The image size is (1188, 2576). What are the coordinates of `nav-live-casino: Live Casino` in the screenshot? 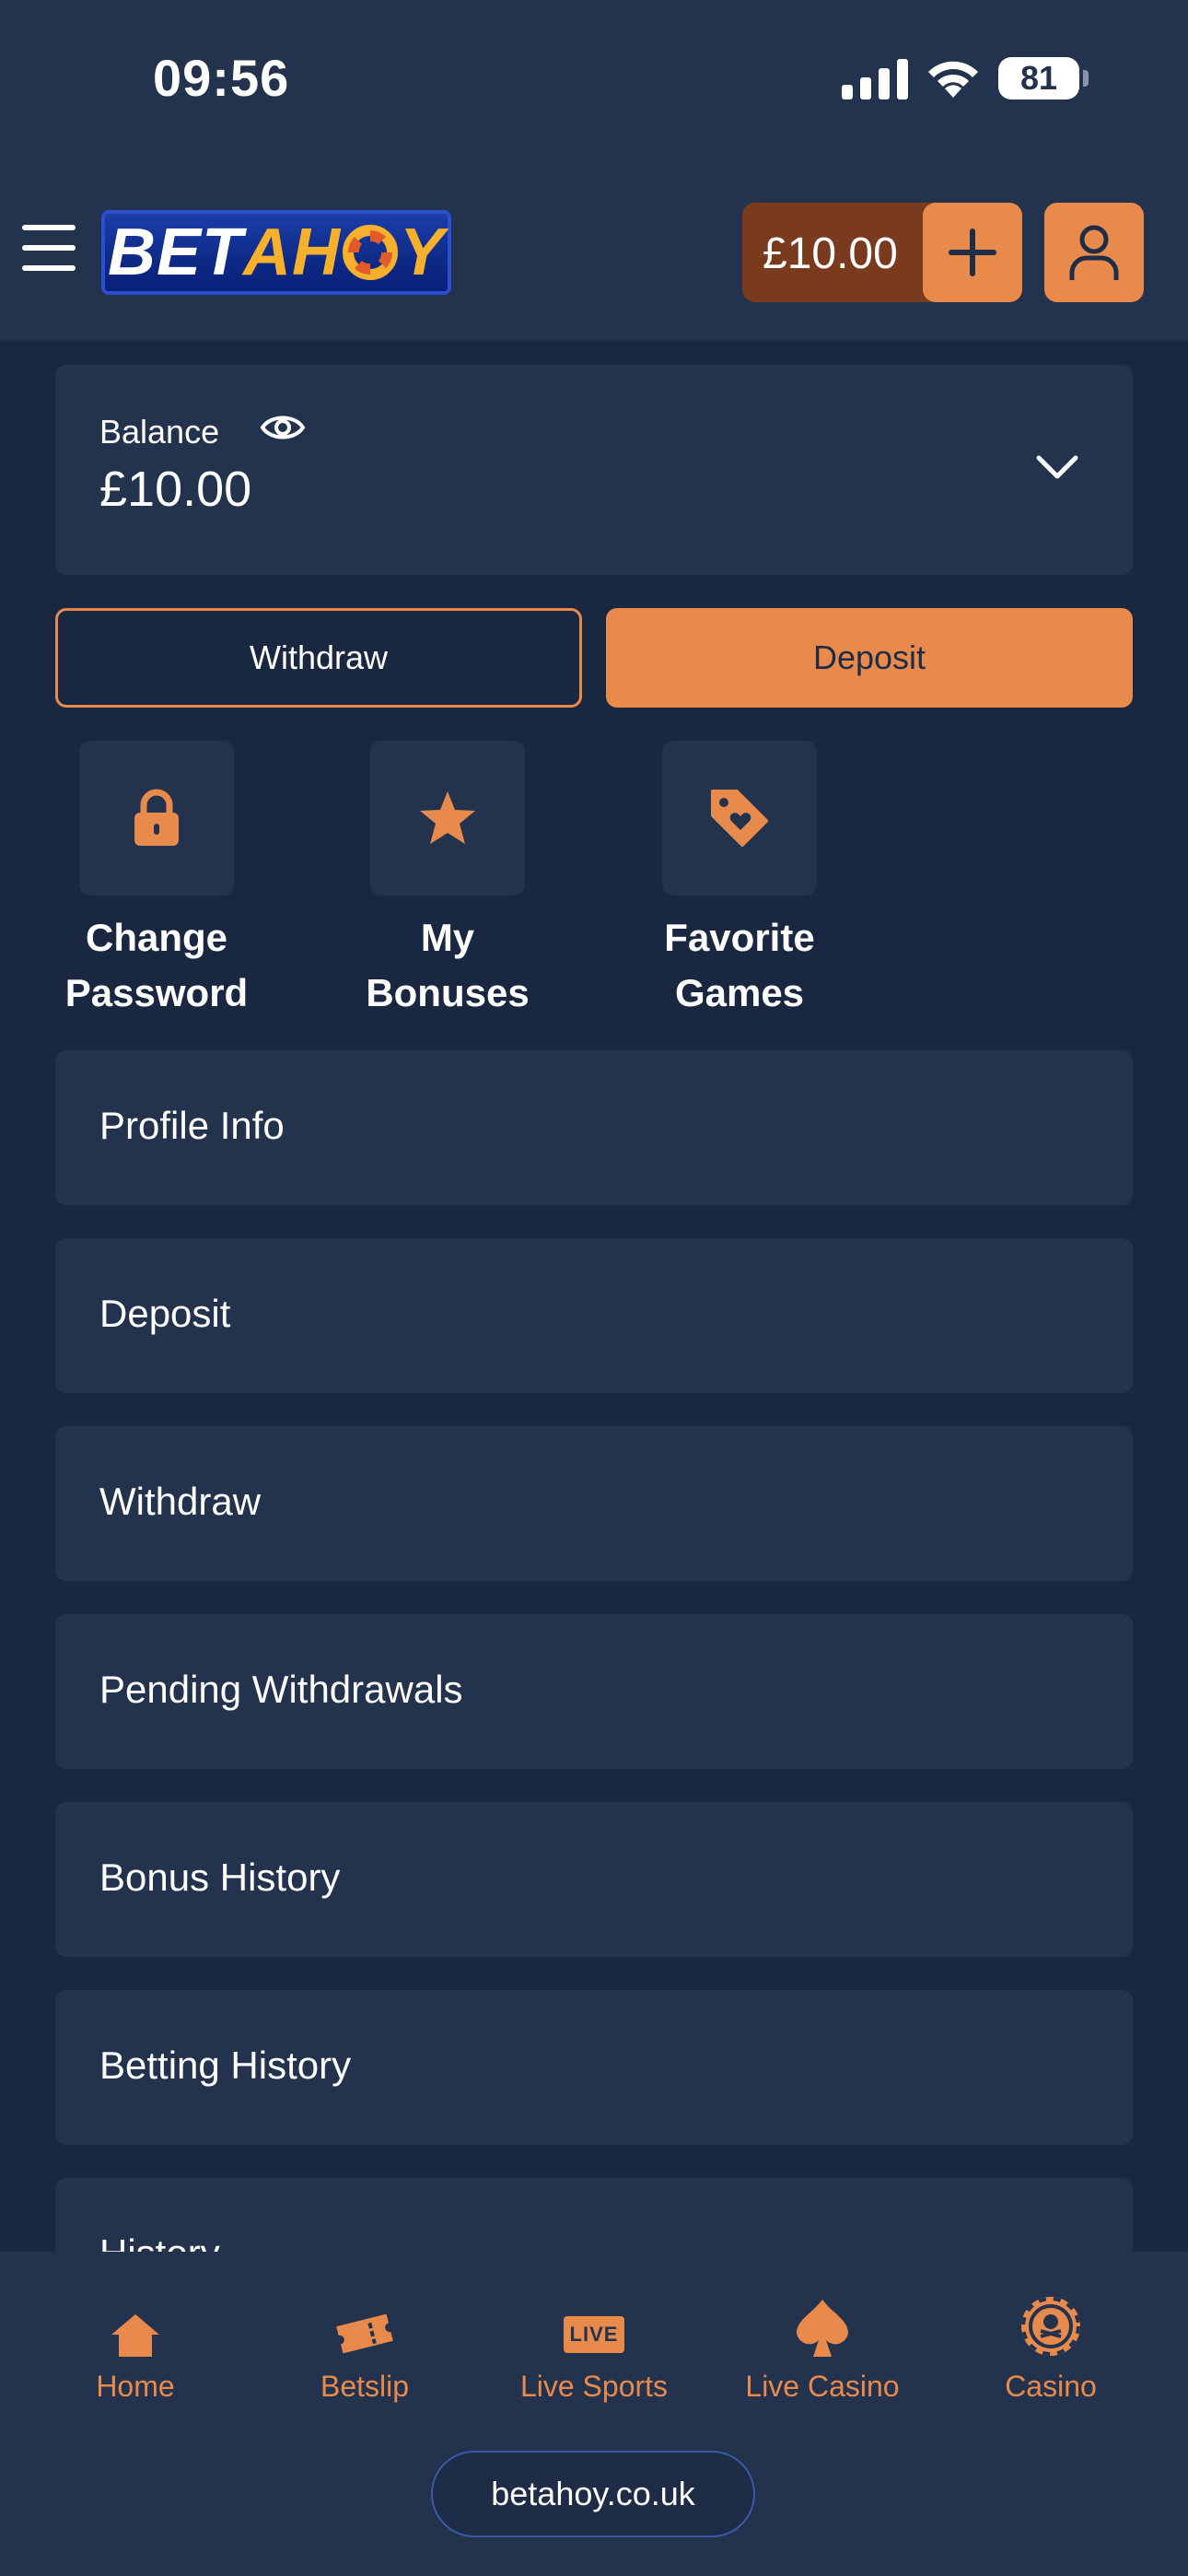 It's located at (822, 2344).